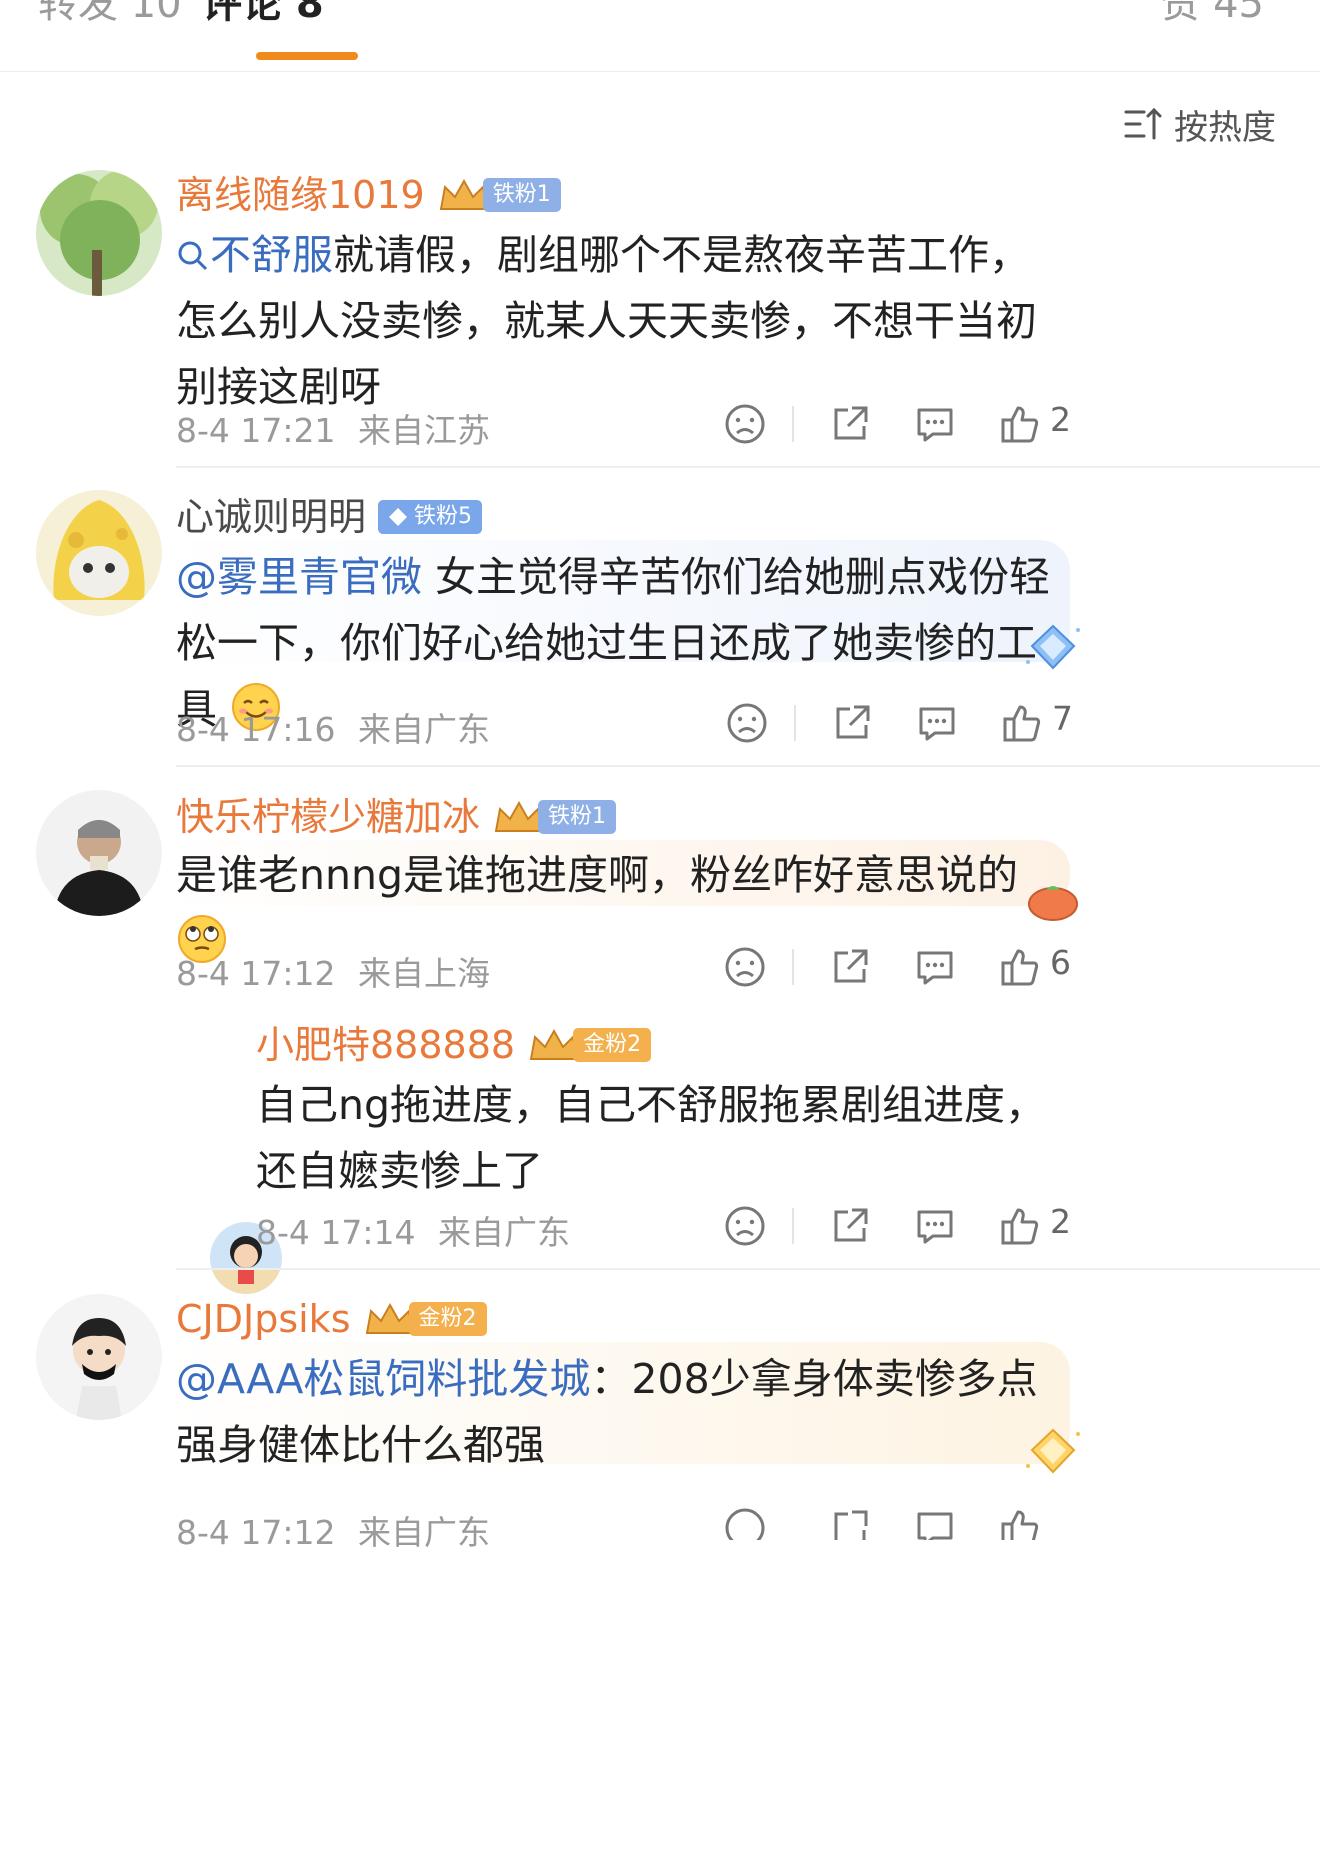 The height and width of the screenshot is (1876, 1320). I want to click on mention-link: @雾里青官微, so click(299, 577).